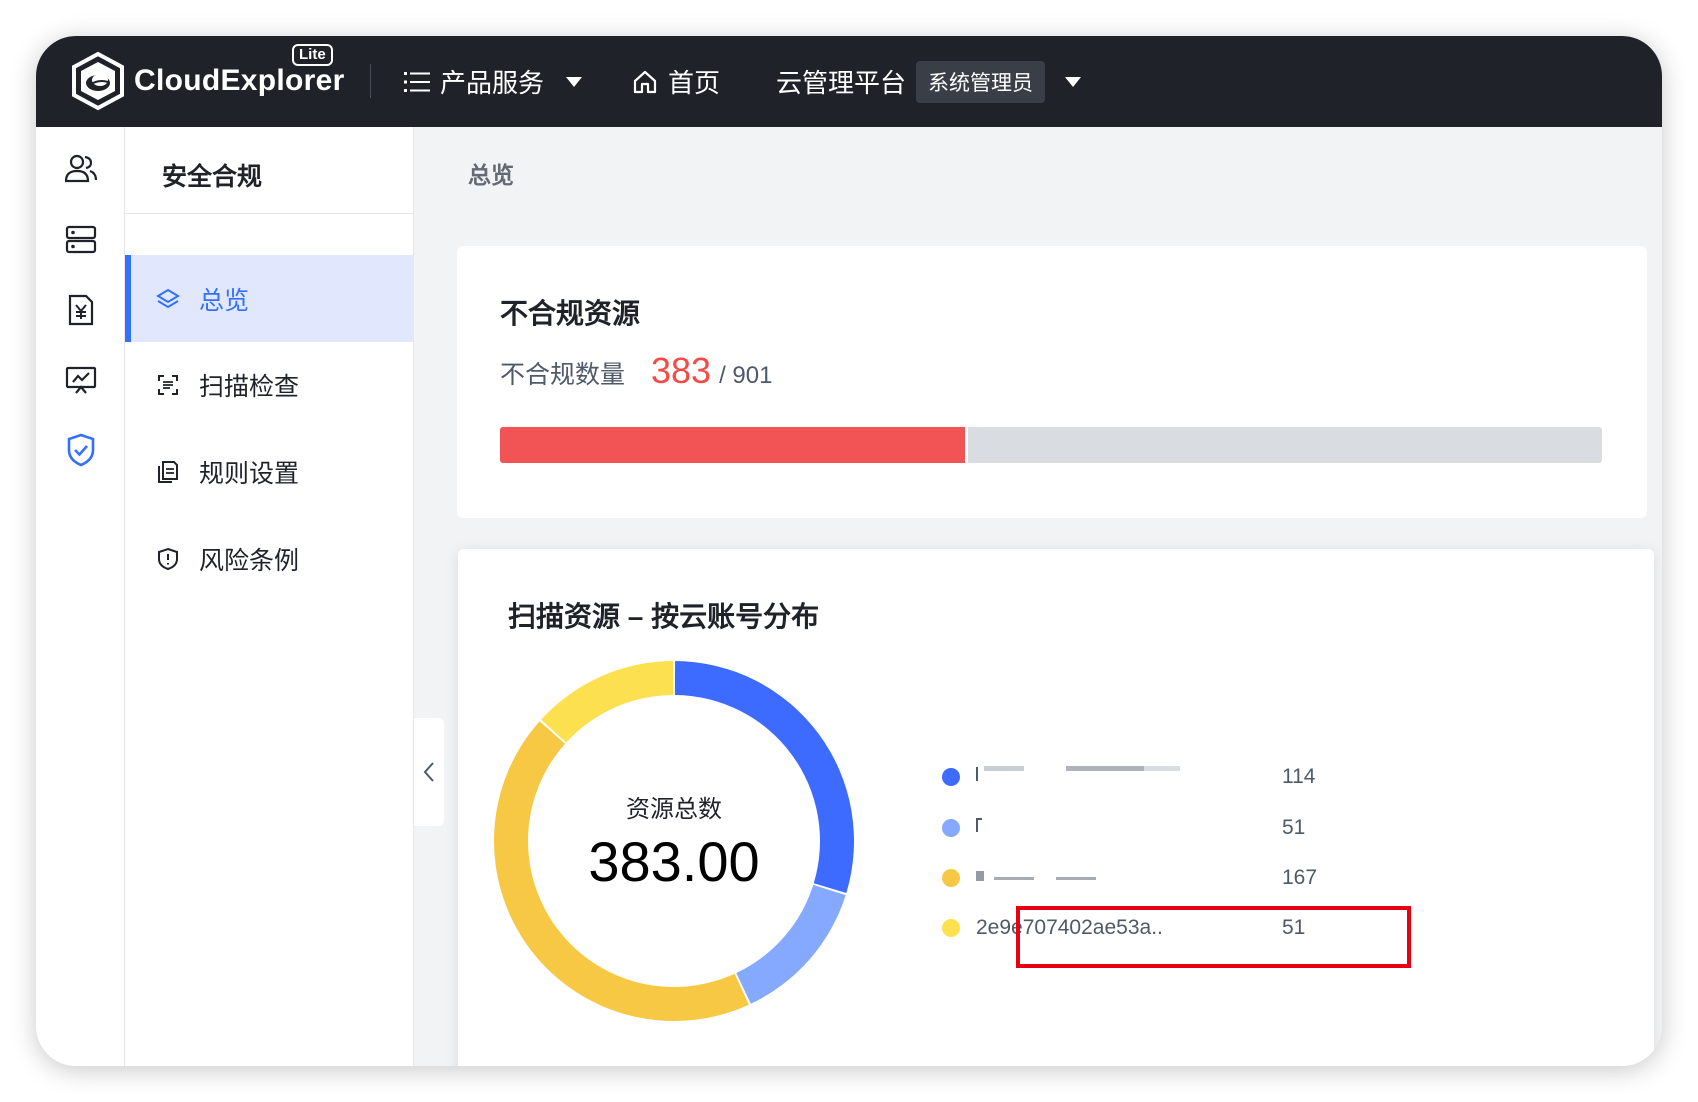 This screenshot has width=1698, height=1102. Describe the element at coordinates (249, 386) in the screenshot. I see `menu-item-label: 扫描检查` at that location.